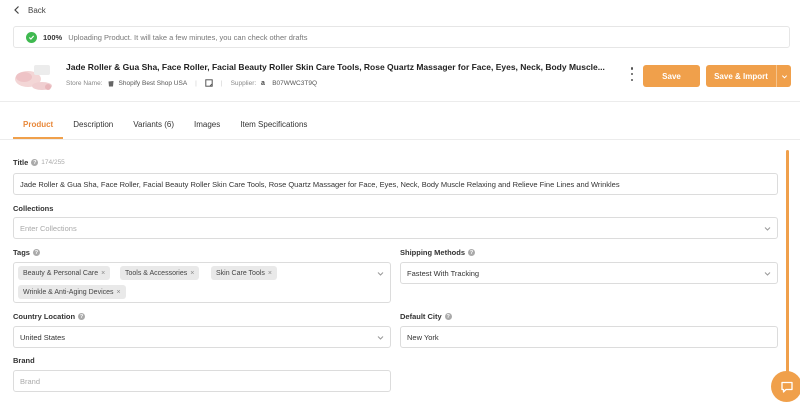 Image resolution: width=800 pixels, height=404 pixels. What do you see at coordinates (153, 126) in the screenshot?
I see `tab-variants: Variants (6)` at bounding box center [153, 126].